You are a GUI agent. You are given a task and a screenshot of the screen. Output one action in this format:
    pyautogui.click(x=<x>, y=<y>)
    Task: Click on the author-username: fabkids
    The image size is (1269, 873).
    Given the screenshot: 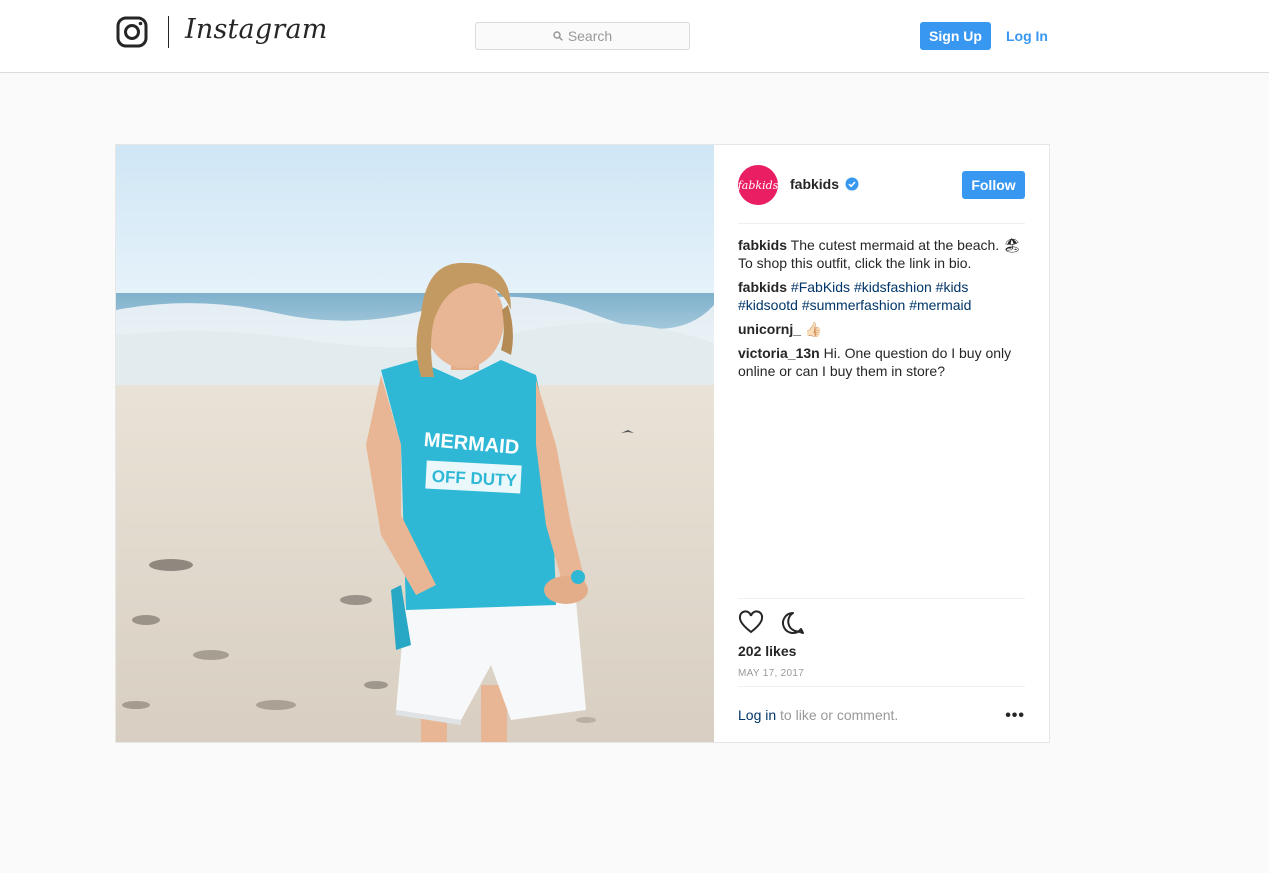 What is the action you would take?
    pyautogui.click(x=814, y=184)
    